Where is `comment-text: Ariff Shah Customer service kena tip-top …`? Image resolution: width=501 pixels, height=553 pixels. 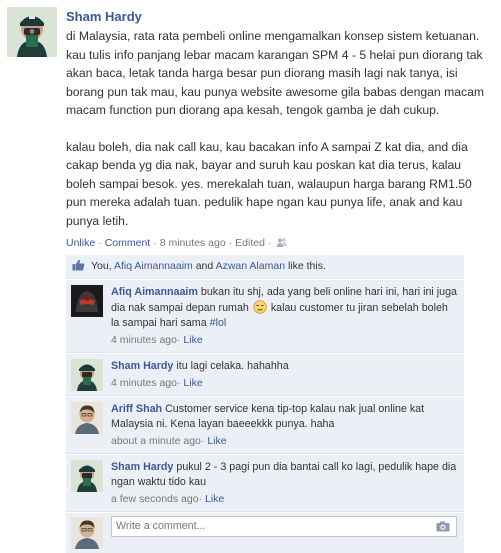
comment-text: Ariff Shah Customer service kena tip-top … is located at coordinates (284, 417).